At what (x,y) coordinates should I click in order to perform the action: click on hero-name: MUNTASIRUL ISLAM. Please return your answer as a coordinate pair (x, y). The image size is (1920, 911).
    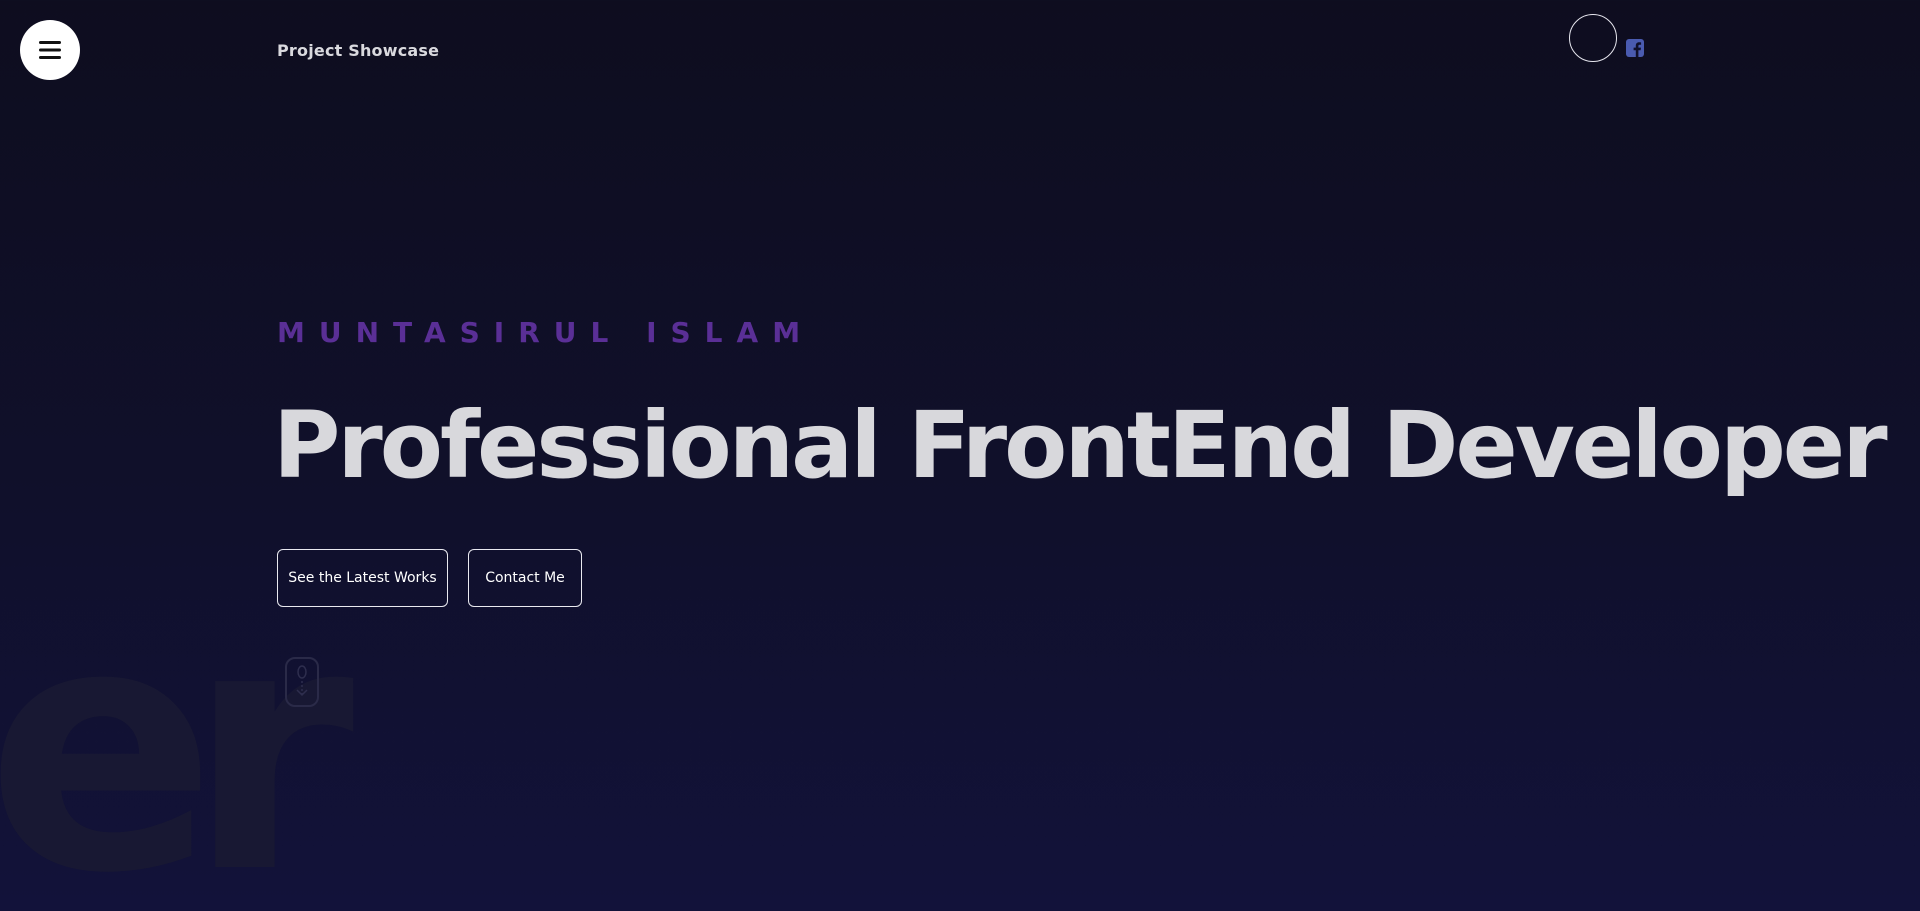
    Looking at the image, I should click on (546, 332).